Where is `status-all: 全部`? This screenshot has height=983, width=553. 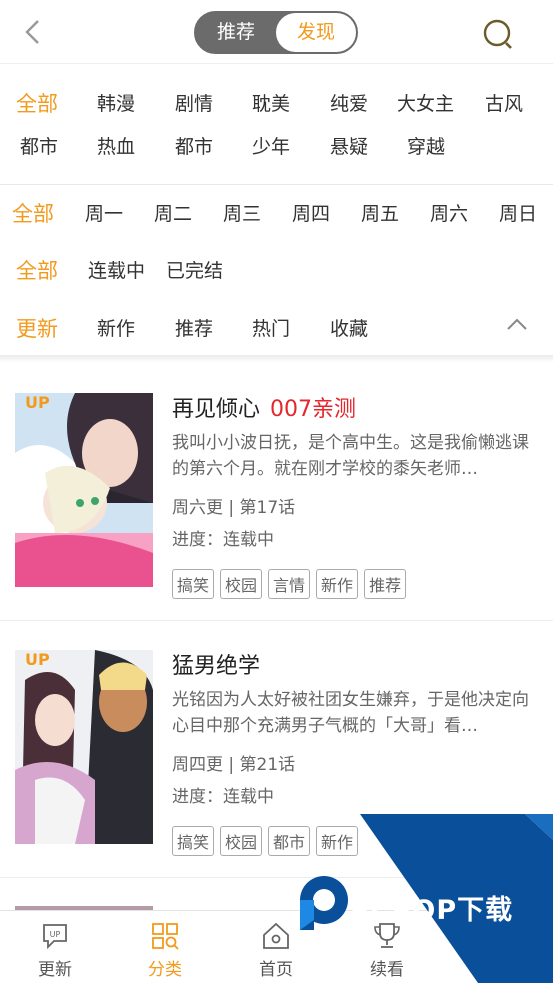
status-all: 全部 is located at coordinates (37, 271).